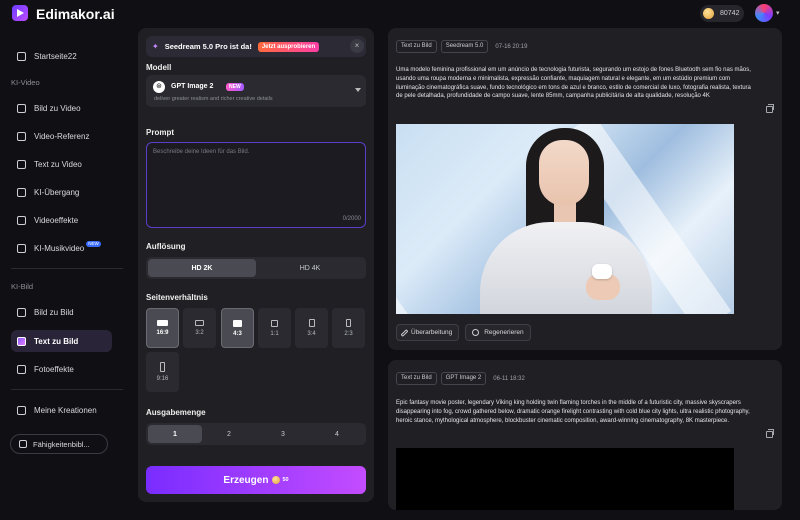 This screenshot has height=520, width=800. Describe the element at coordinates (274, 328) in the screenshot. I see `aspect-ratio-1-1: 1:1` at that location.